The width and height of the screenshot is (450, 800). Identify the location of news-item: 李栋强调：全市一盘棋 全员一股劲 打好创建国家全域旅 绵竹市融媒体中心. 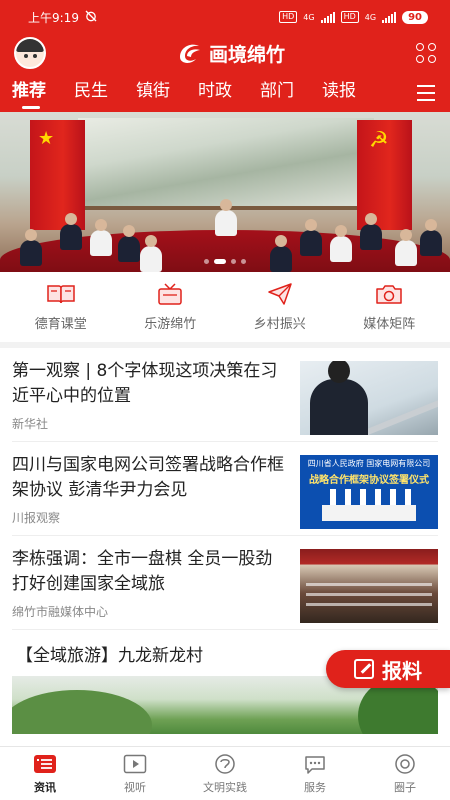
(225, 583).